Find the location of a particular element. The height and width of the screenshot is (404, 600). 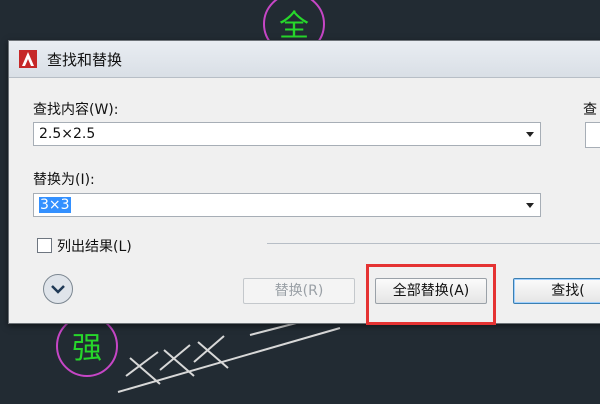

find-value: 2.5×2.5 is located at coordinates (67, 134).